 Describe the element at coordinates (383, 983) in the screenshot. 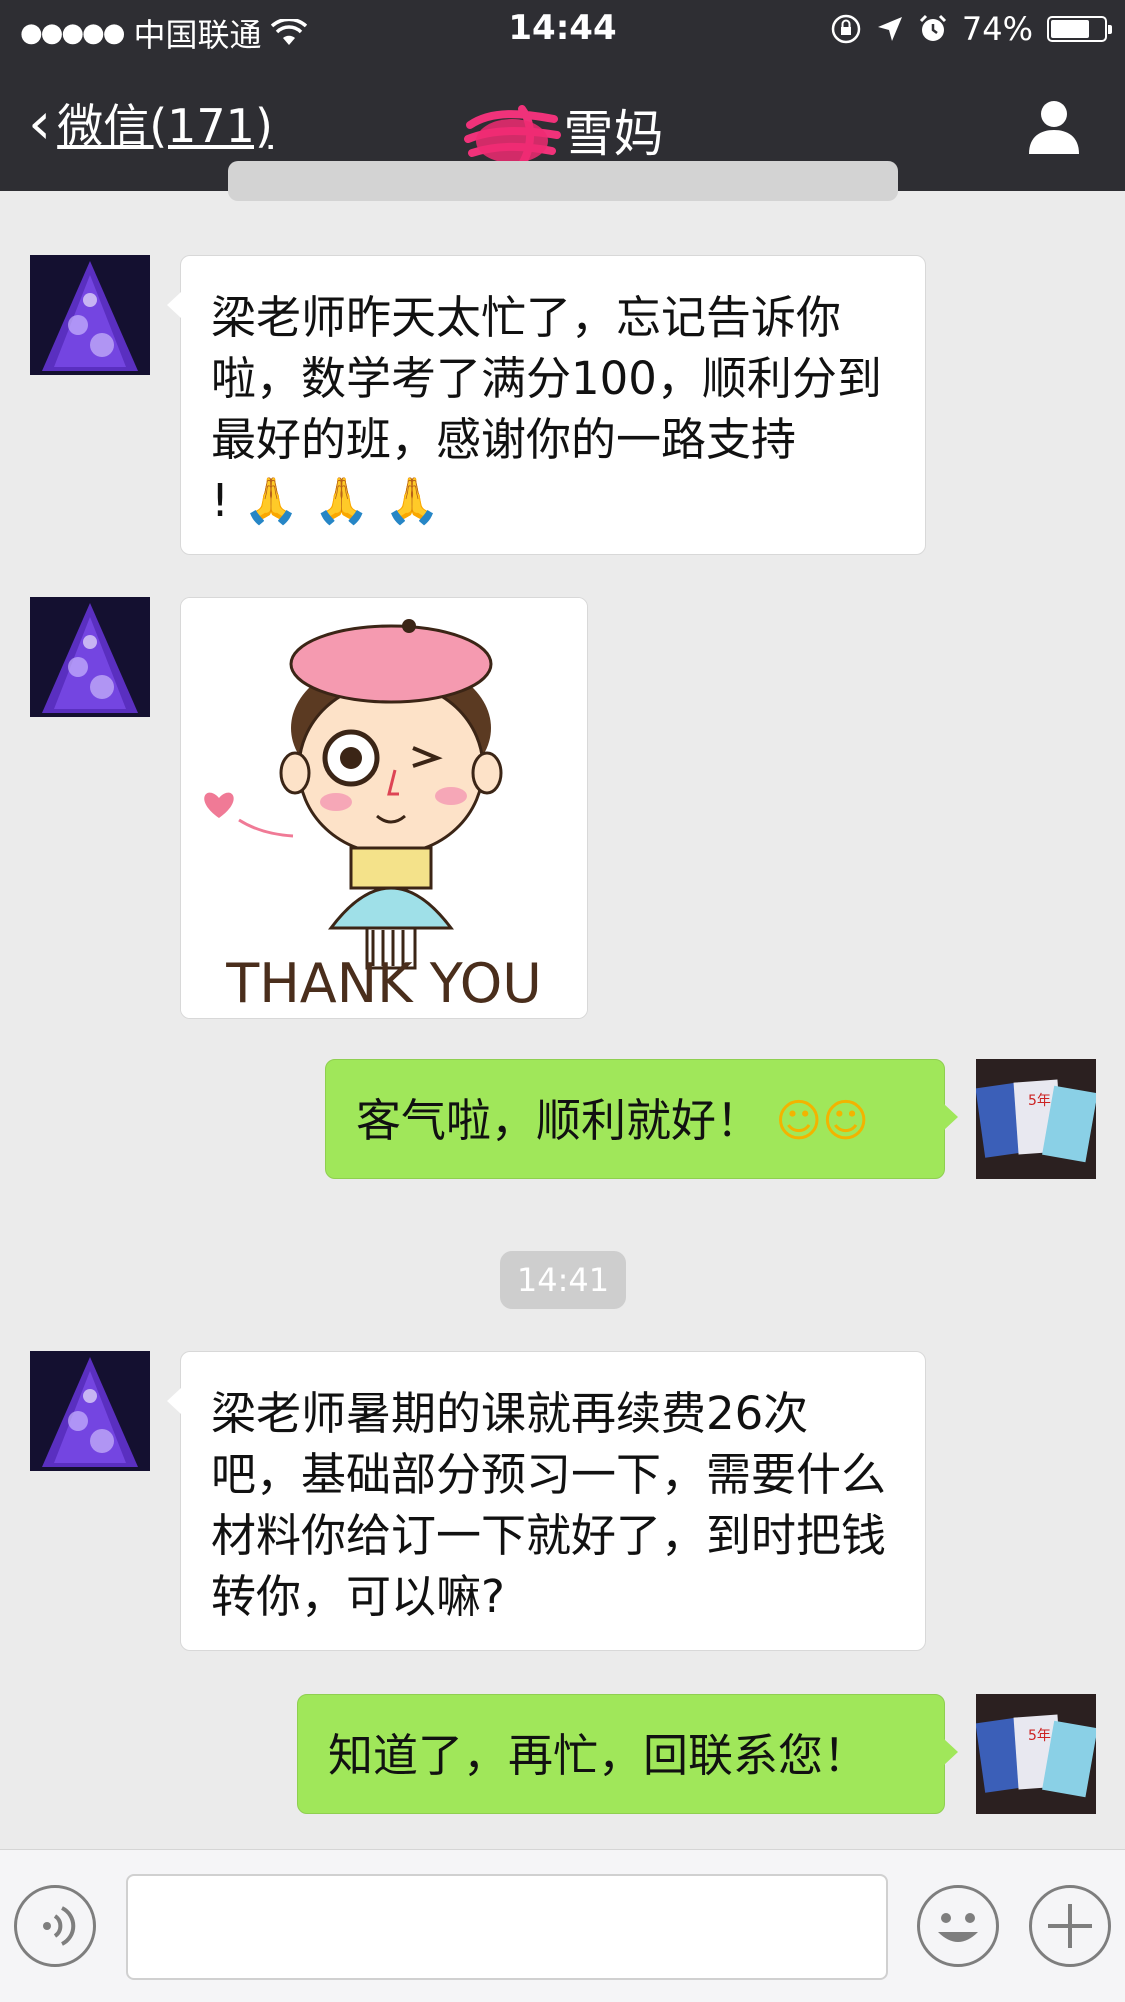

I see `sticker-caption: THANK YOU` at that location.